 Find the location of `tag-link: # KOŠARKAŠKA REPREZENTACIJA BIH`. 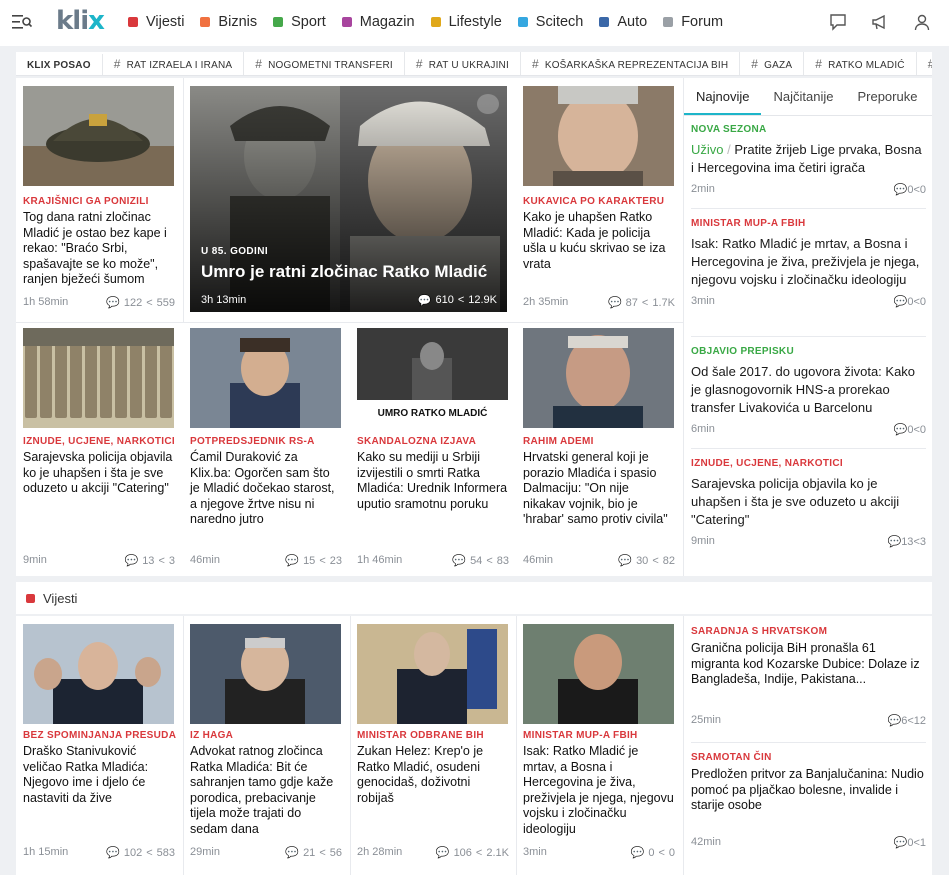

tag-link: # KOŠARKAŠKA REPREZENTACIJA BIH is located at coordinates (631, 63).